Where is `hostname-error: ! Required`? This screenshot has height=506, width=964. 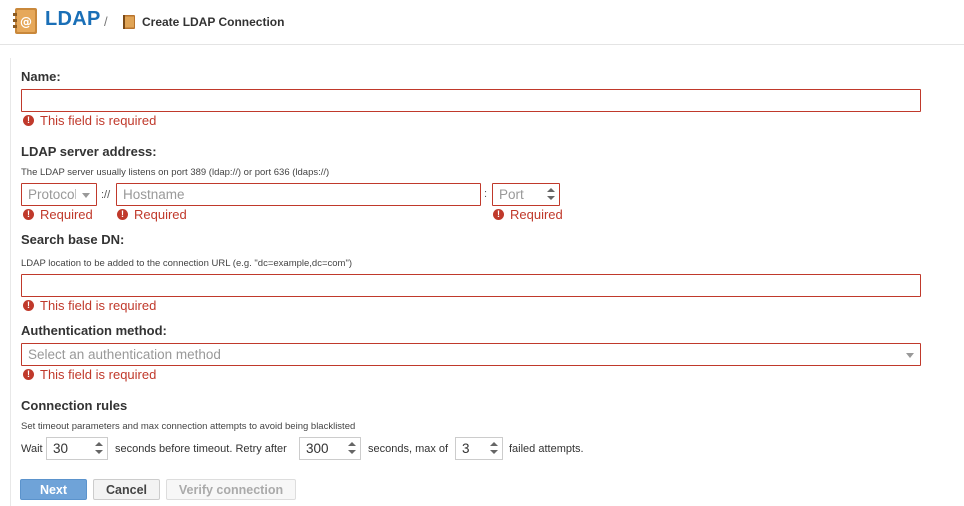 hostname-error: ! Required is located at coordinates (152, 214).